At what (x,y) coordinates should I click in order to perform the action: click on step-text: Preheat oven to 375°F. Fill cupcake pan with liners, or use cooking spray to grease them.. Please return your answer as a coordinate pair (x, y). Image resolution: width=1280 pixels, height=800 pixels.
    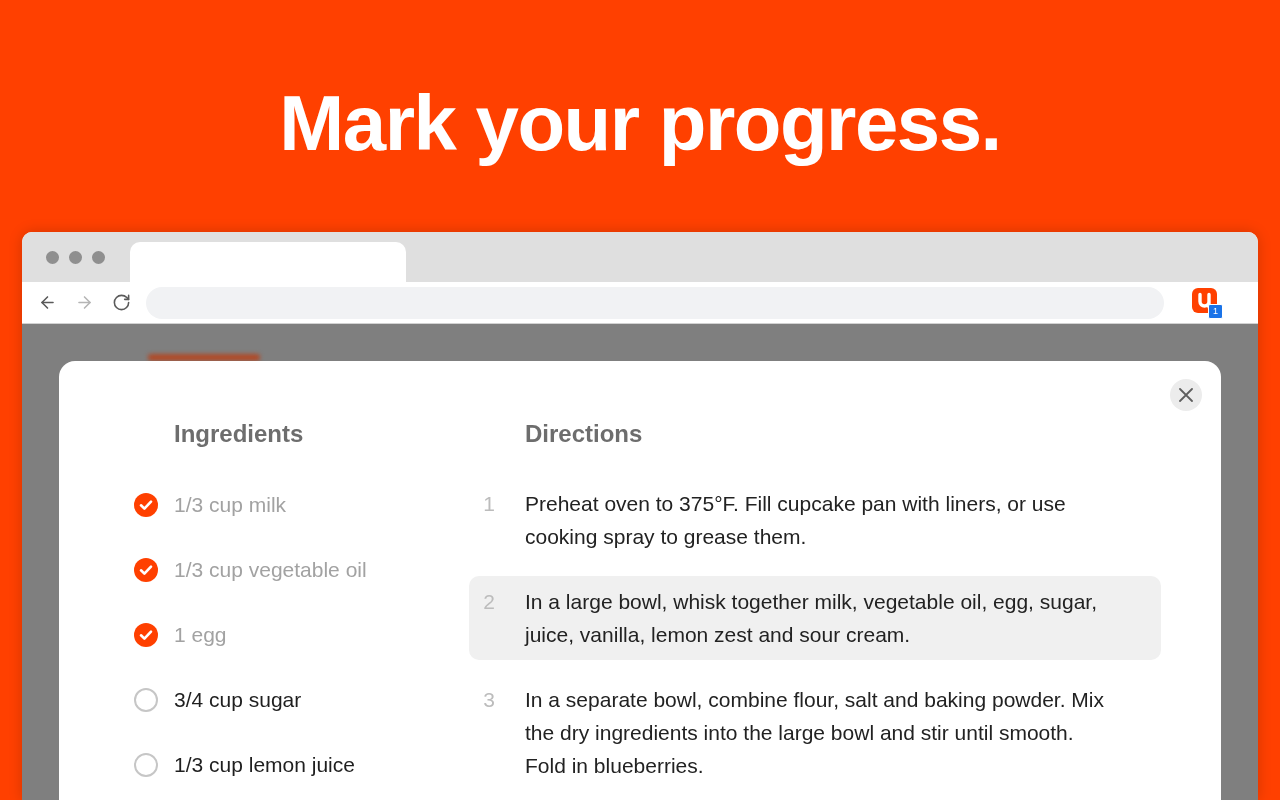
    Looking at the image, I should click on (796, 520).